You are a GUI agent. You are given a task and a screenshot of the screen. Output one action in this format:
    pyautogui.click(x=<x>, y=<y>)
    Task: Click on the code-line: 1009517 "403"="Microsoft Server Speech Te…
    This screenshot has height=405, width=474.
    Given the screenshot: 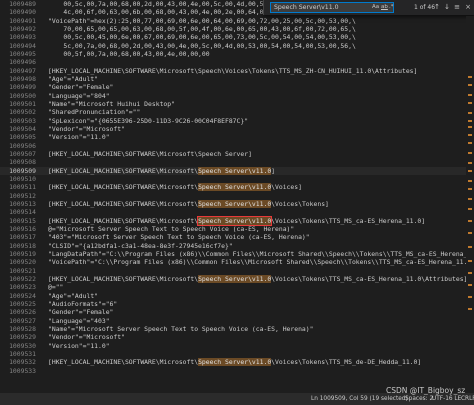 What is the action you would take?
    pyautogui.click(x=237, y=237)
    